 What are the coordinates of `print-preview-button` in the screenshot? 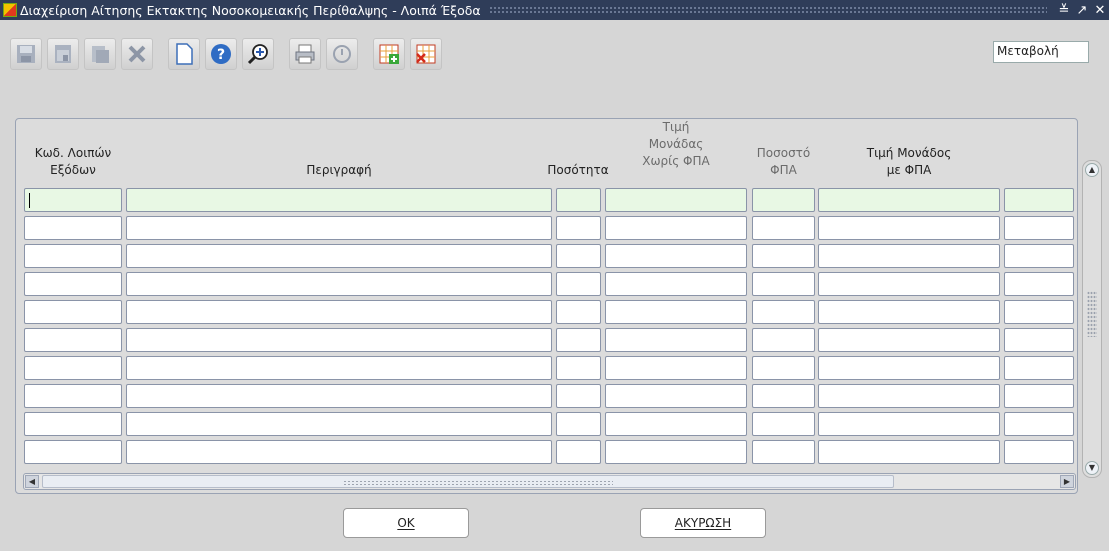 It's located at (63, 54).